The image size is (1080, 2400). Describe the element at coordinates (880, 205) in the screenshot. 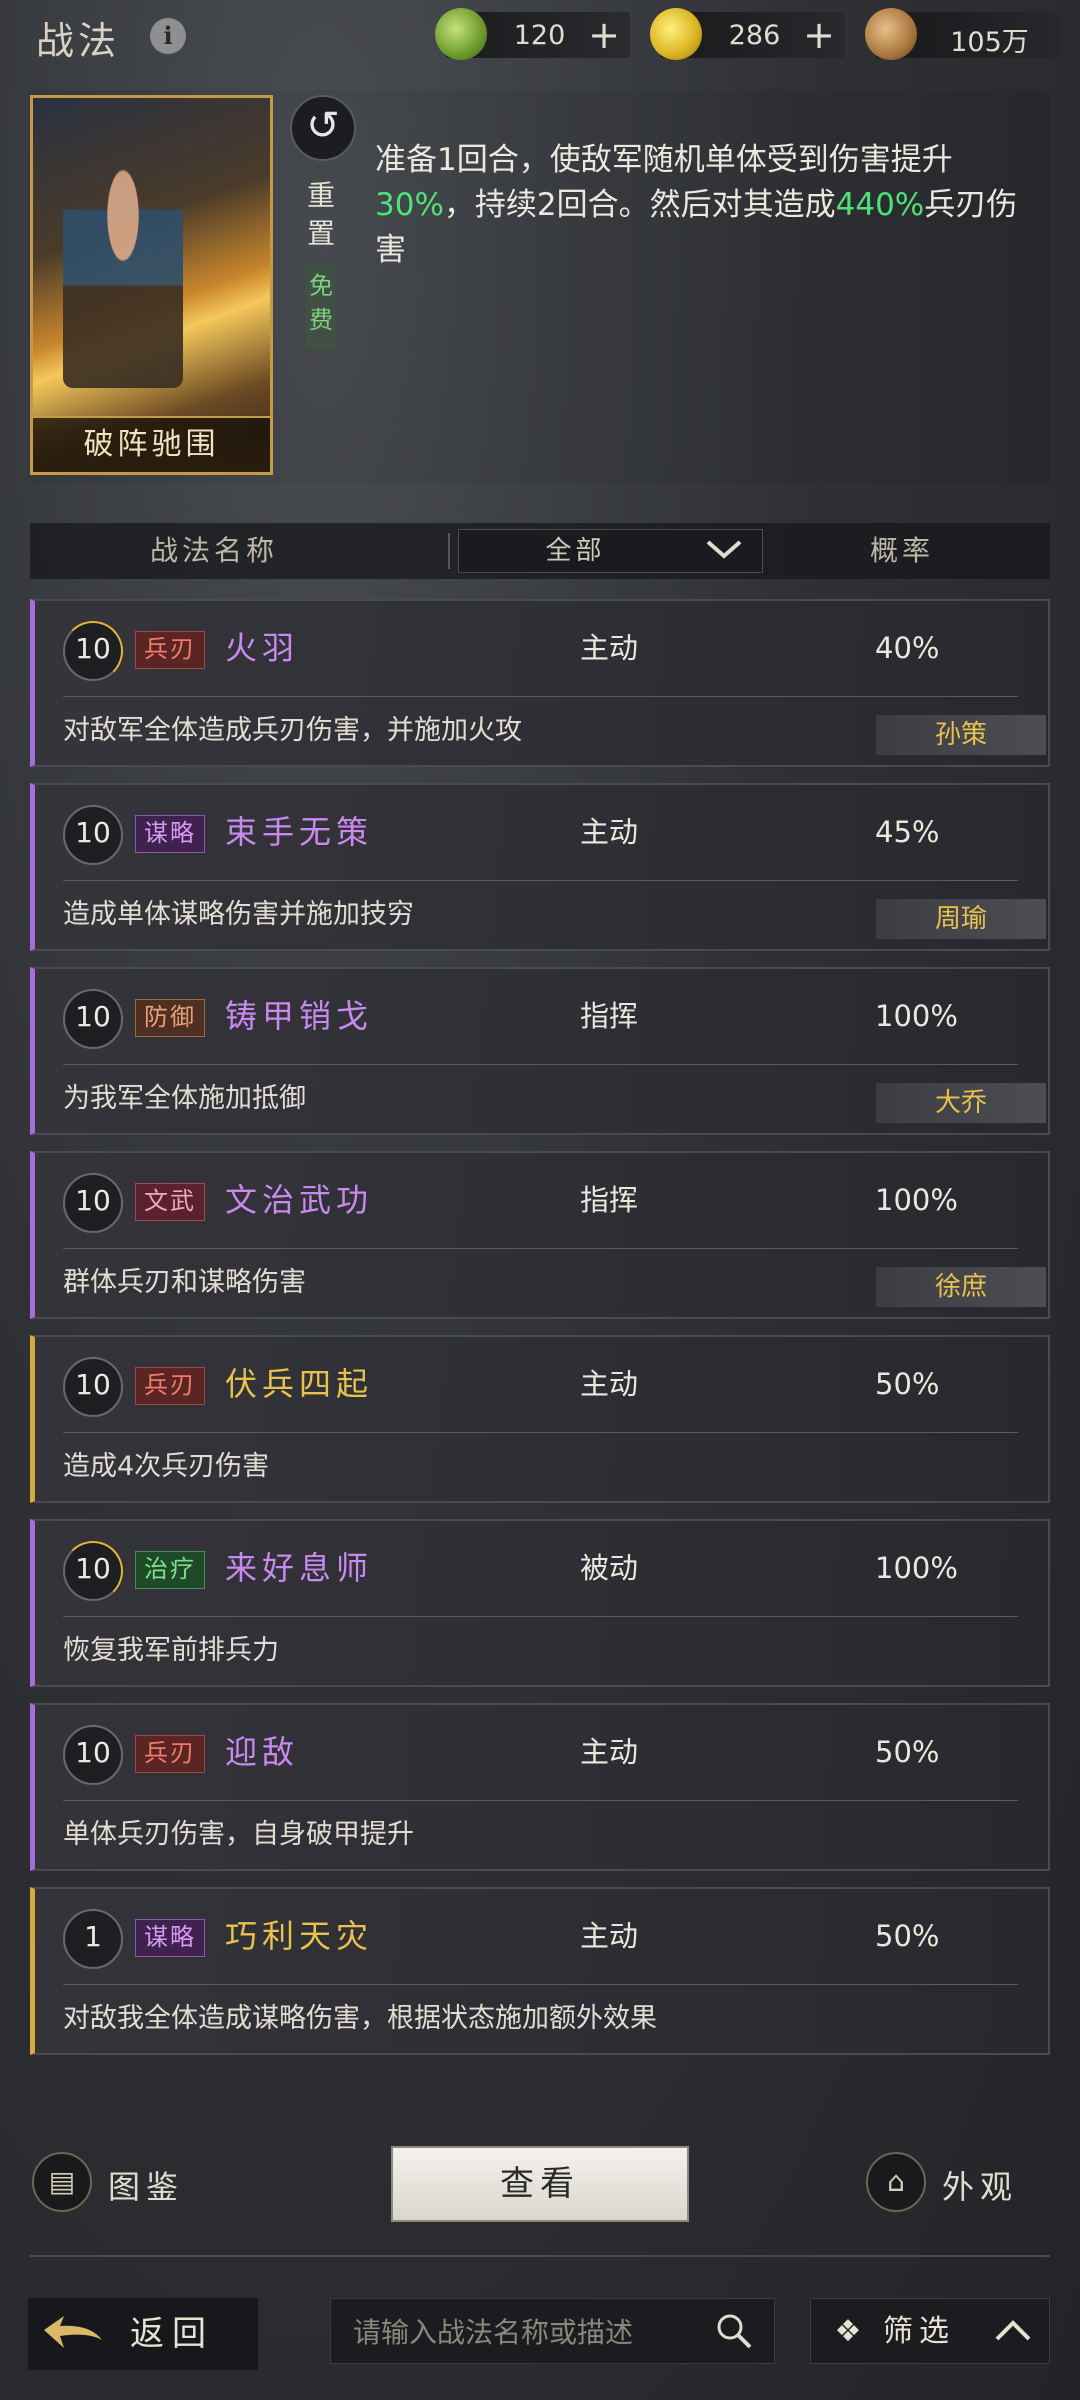

I see `desc-highlight-2: 440%` at that location.